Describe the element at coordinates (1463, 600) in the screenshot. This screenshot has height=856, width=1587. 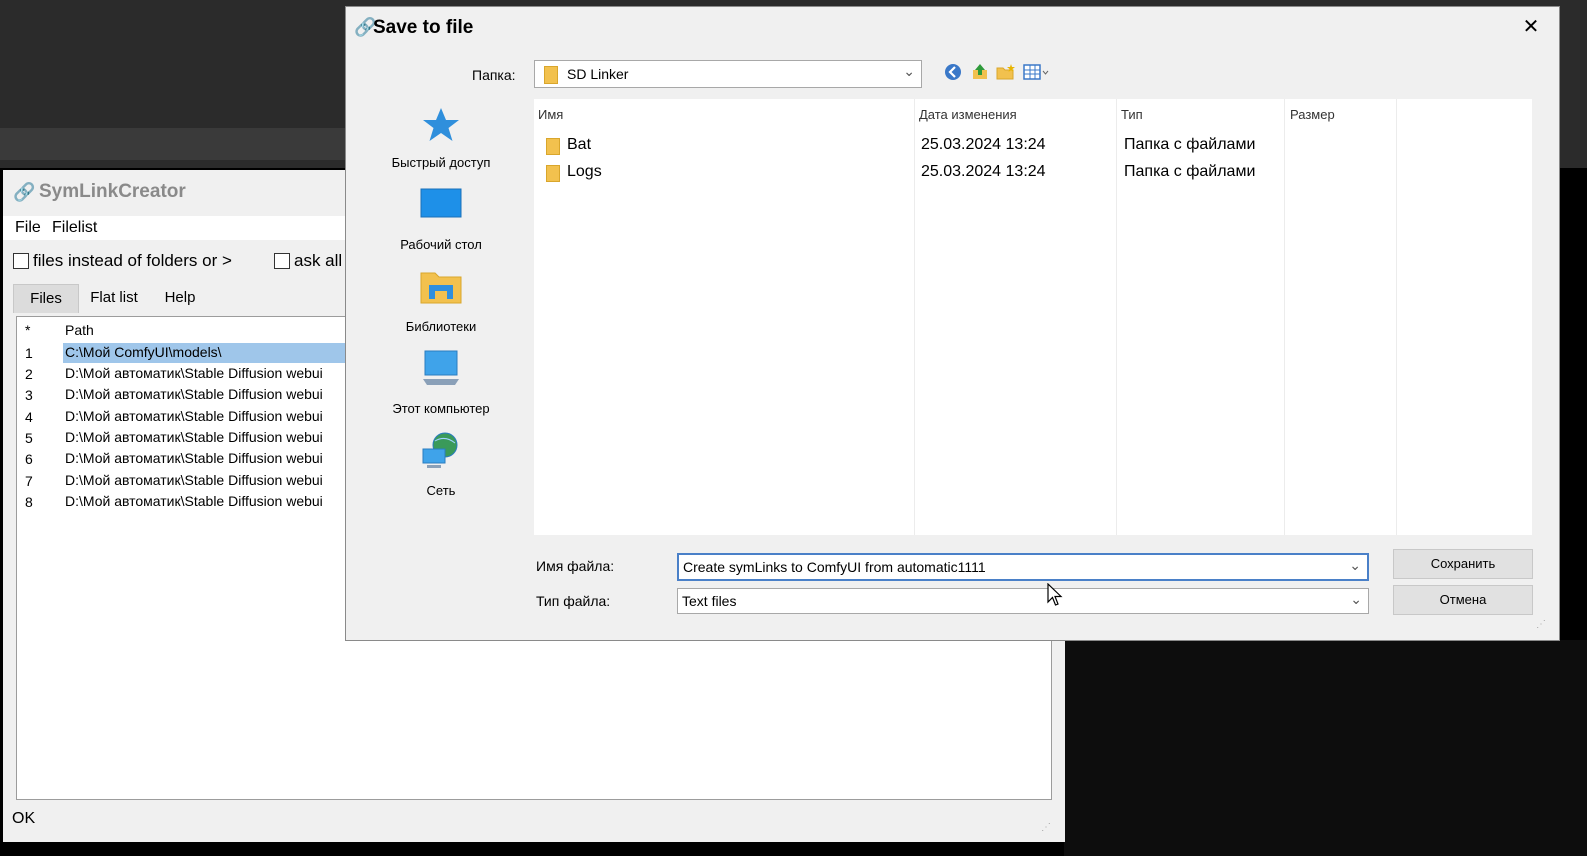
I see `cancel-button: Отмена` at that location.